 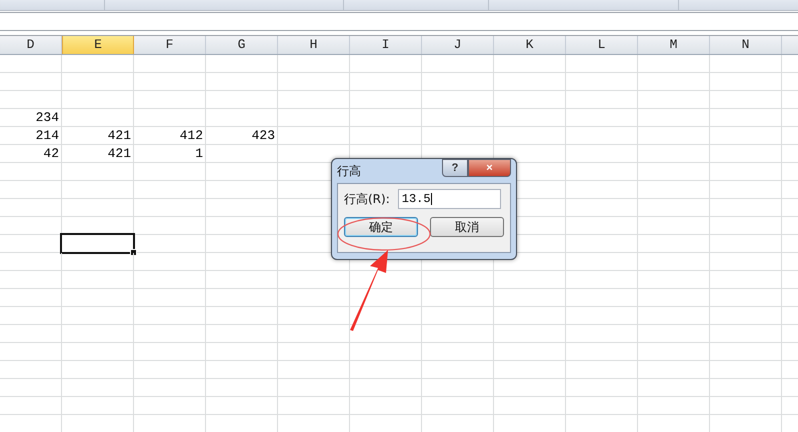 I want to click on formula-bar, so click(x=399, y=21).